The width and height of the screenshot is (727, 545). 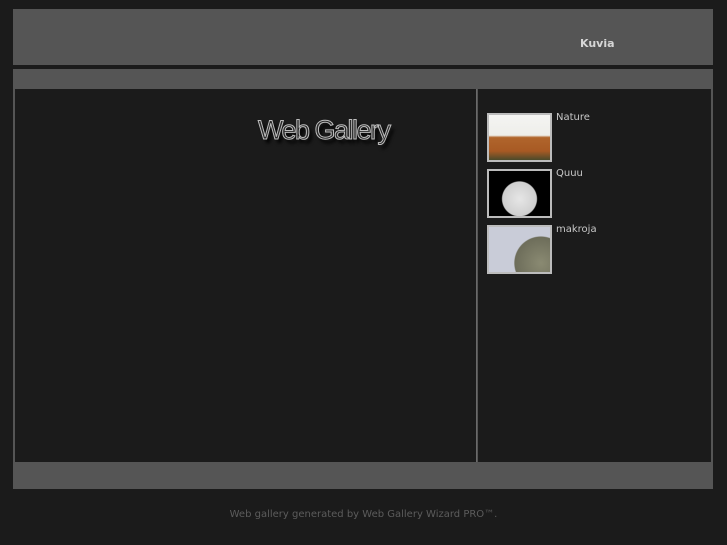 I want to click on nav-link-kuvia: Kuvia, so click(x=597, y=43).